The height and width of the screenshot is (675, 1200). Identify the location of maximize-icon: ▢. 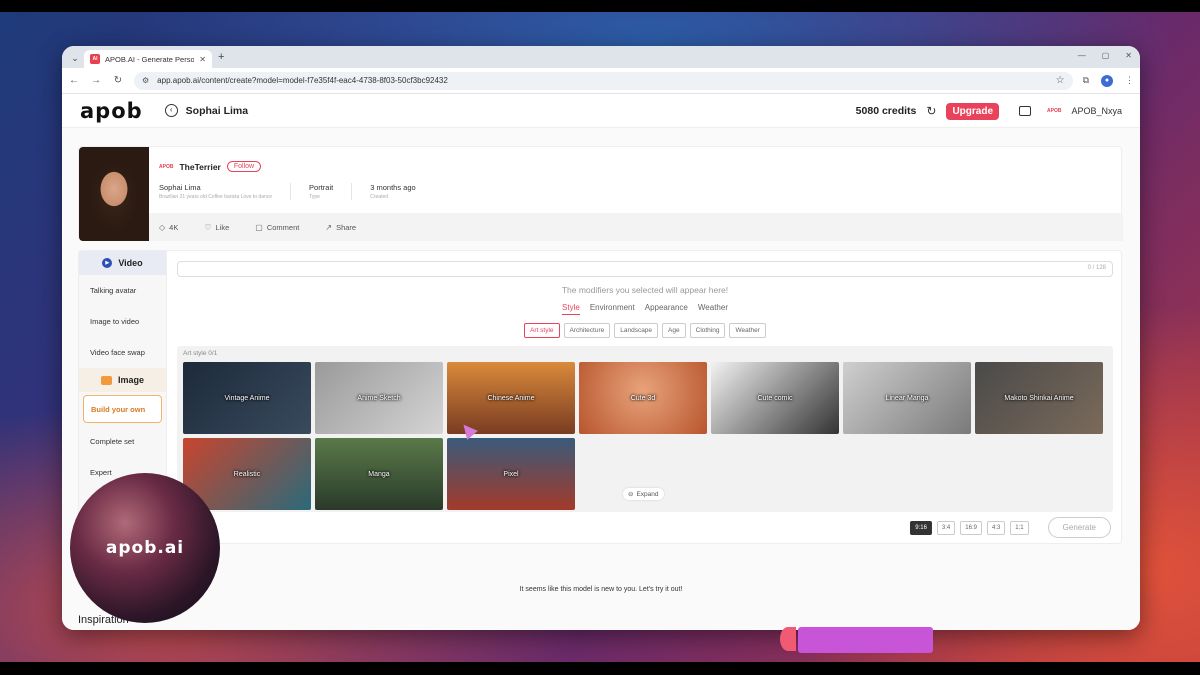
(1106, 55).